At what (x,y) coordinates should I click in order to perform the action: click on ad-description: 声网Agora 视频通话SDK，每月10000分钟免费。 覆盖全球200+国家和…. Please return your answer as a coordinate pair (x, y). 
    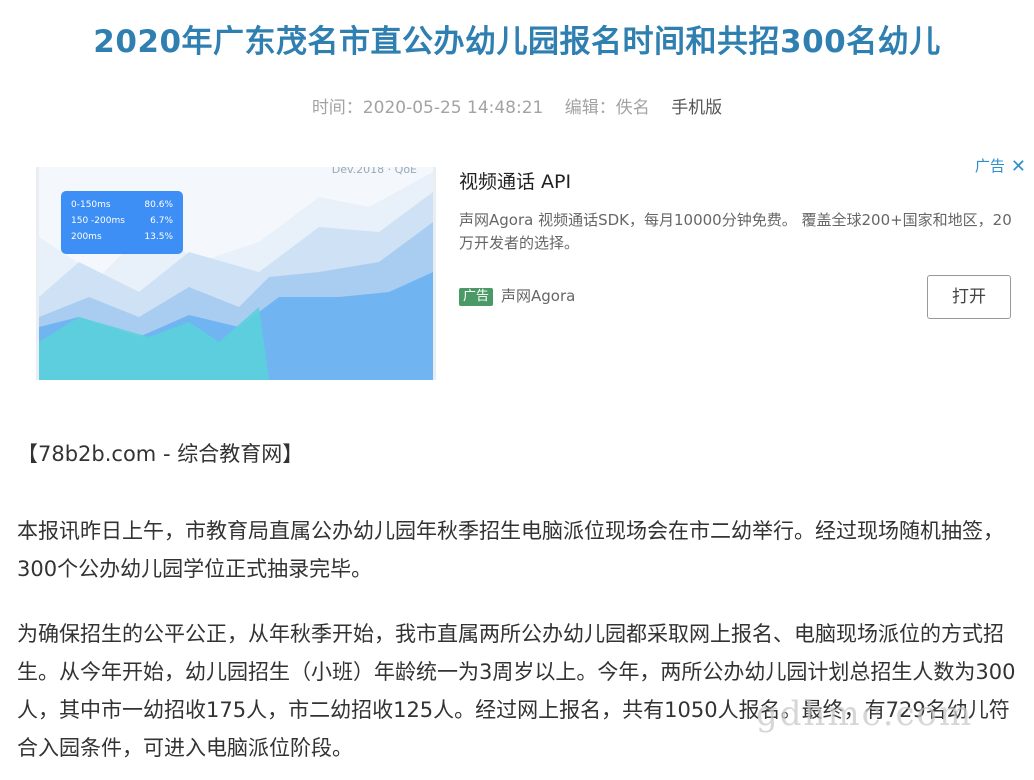
    Looking at the image, I should click on (735, 231).